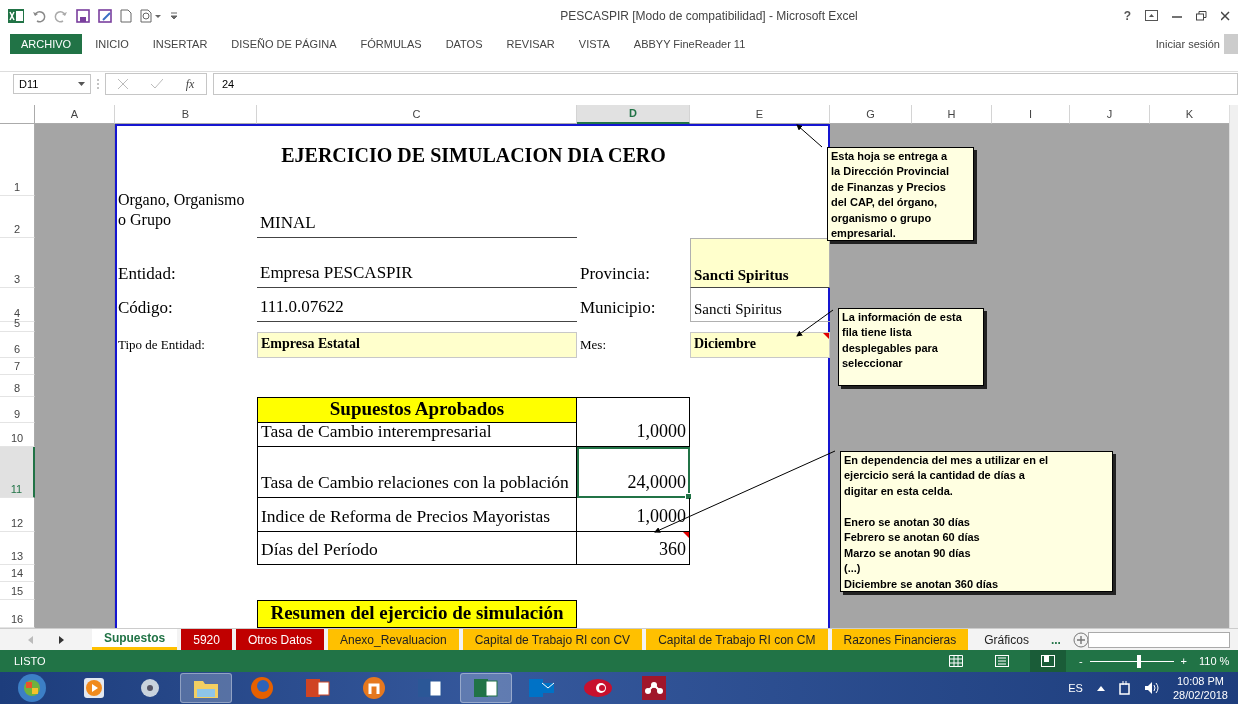 The height and width of the screenshot is (704, 1238). What do you see at coordinates (17, 159) in the screenshot?
I see `row-header: 1` at bounding box center [17, 159].